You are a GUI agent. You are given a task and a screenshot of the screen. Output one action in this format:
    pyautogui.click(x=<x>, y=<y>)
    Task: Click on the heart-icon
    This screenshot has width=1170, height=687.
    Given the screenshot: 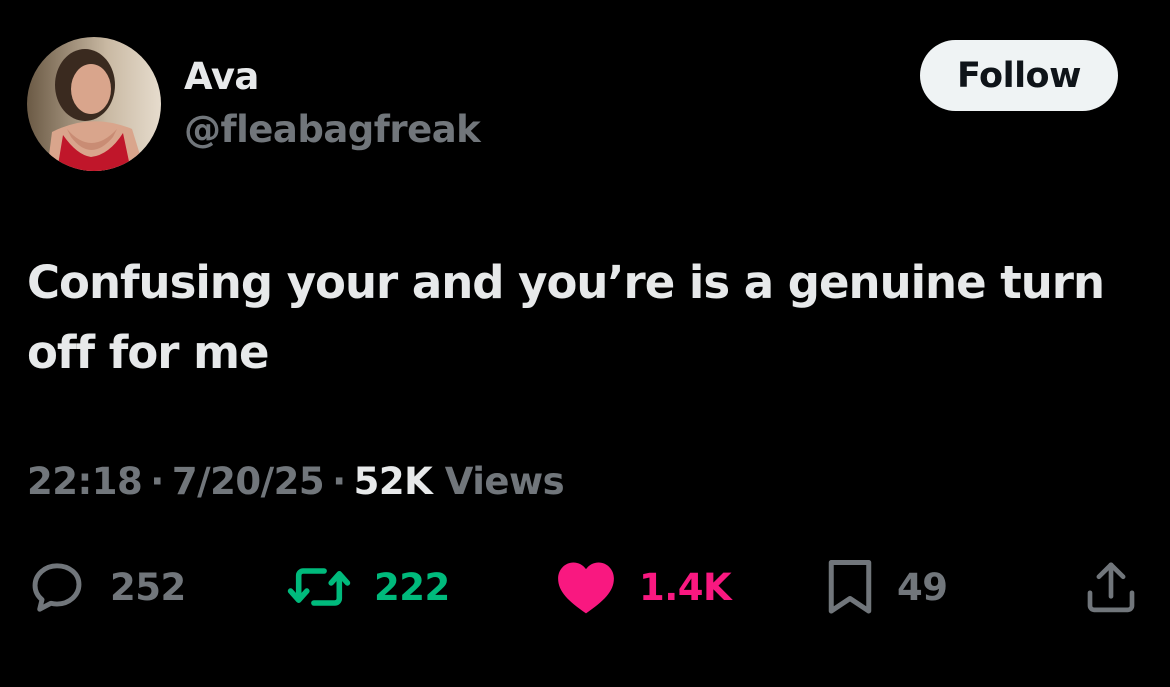 What is the action you would take?
    pyautogui.click(x=586, y=588)
    